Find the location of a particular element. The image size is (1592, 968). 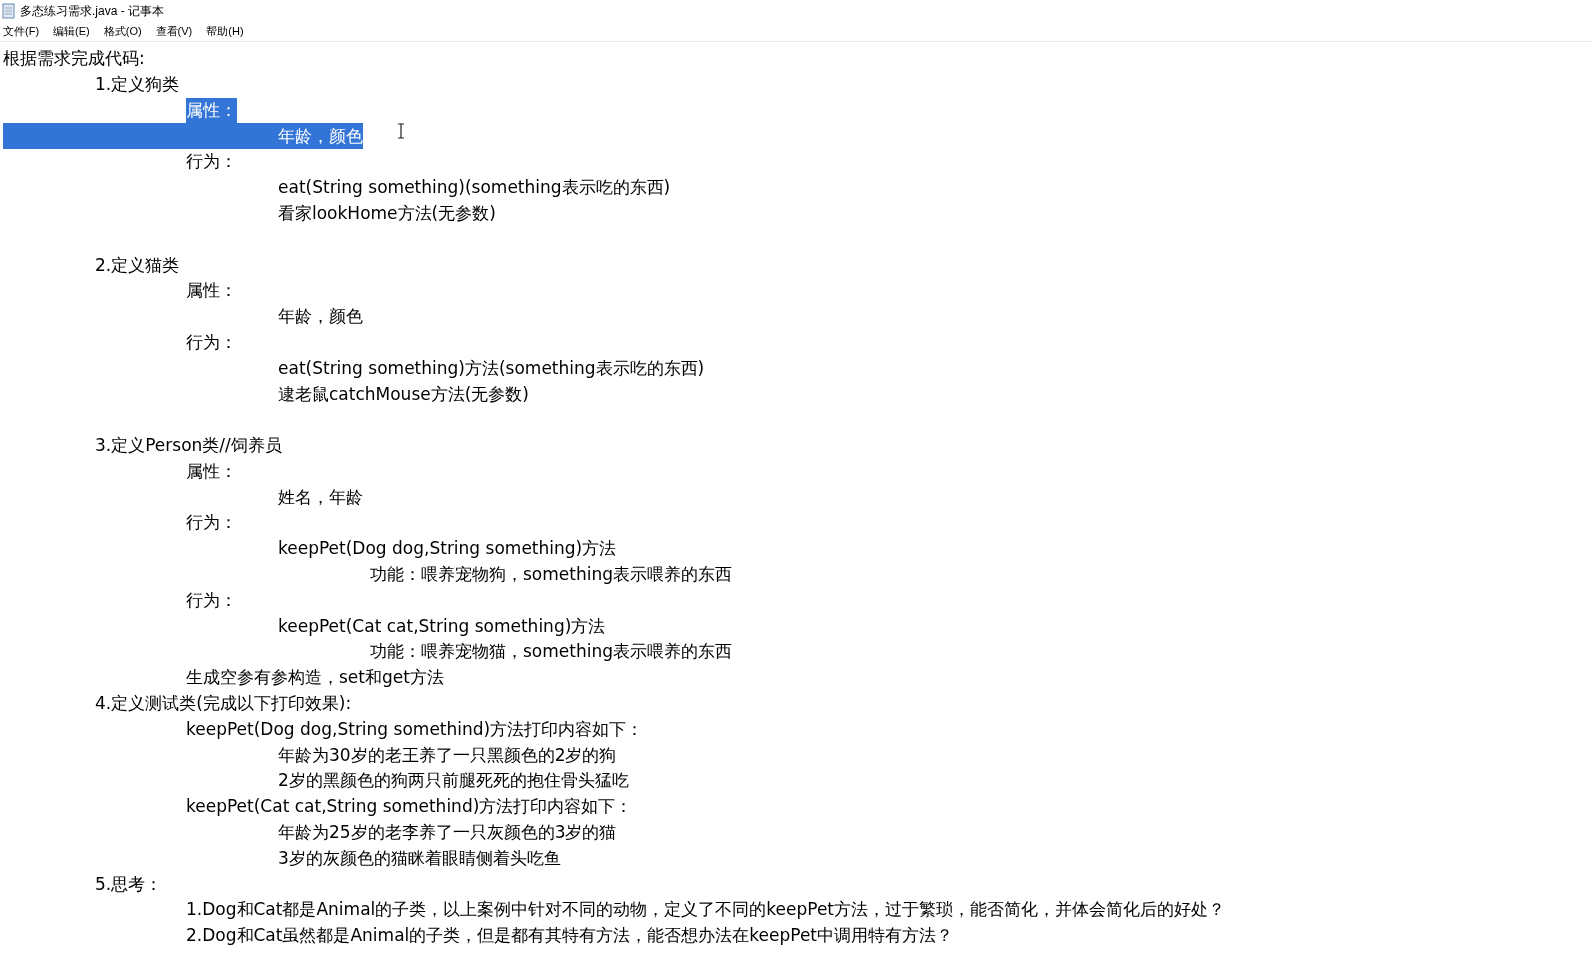

text-line: 年龄，颜色 is located at coordinates (320, 317).